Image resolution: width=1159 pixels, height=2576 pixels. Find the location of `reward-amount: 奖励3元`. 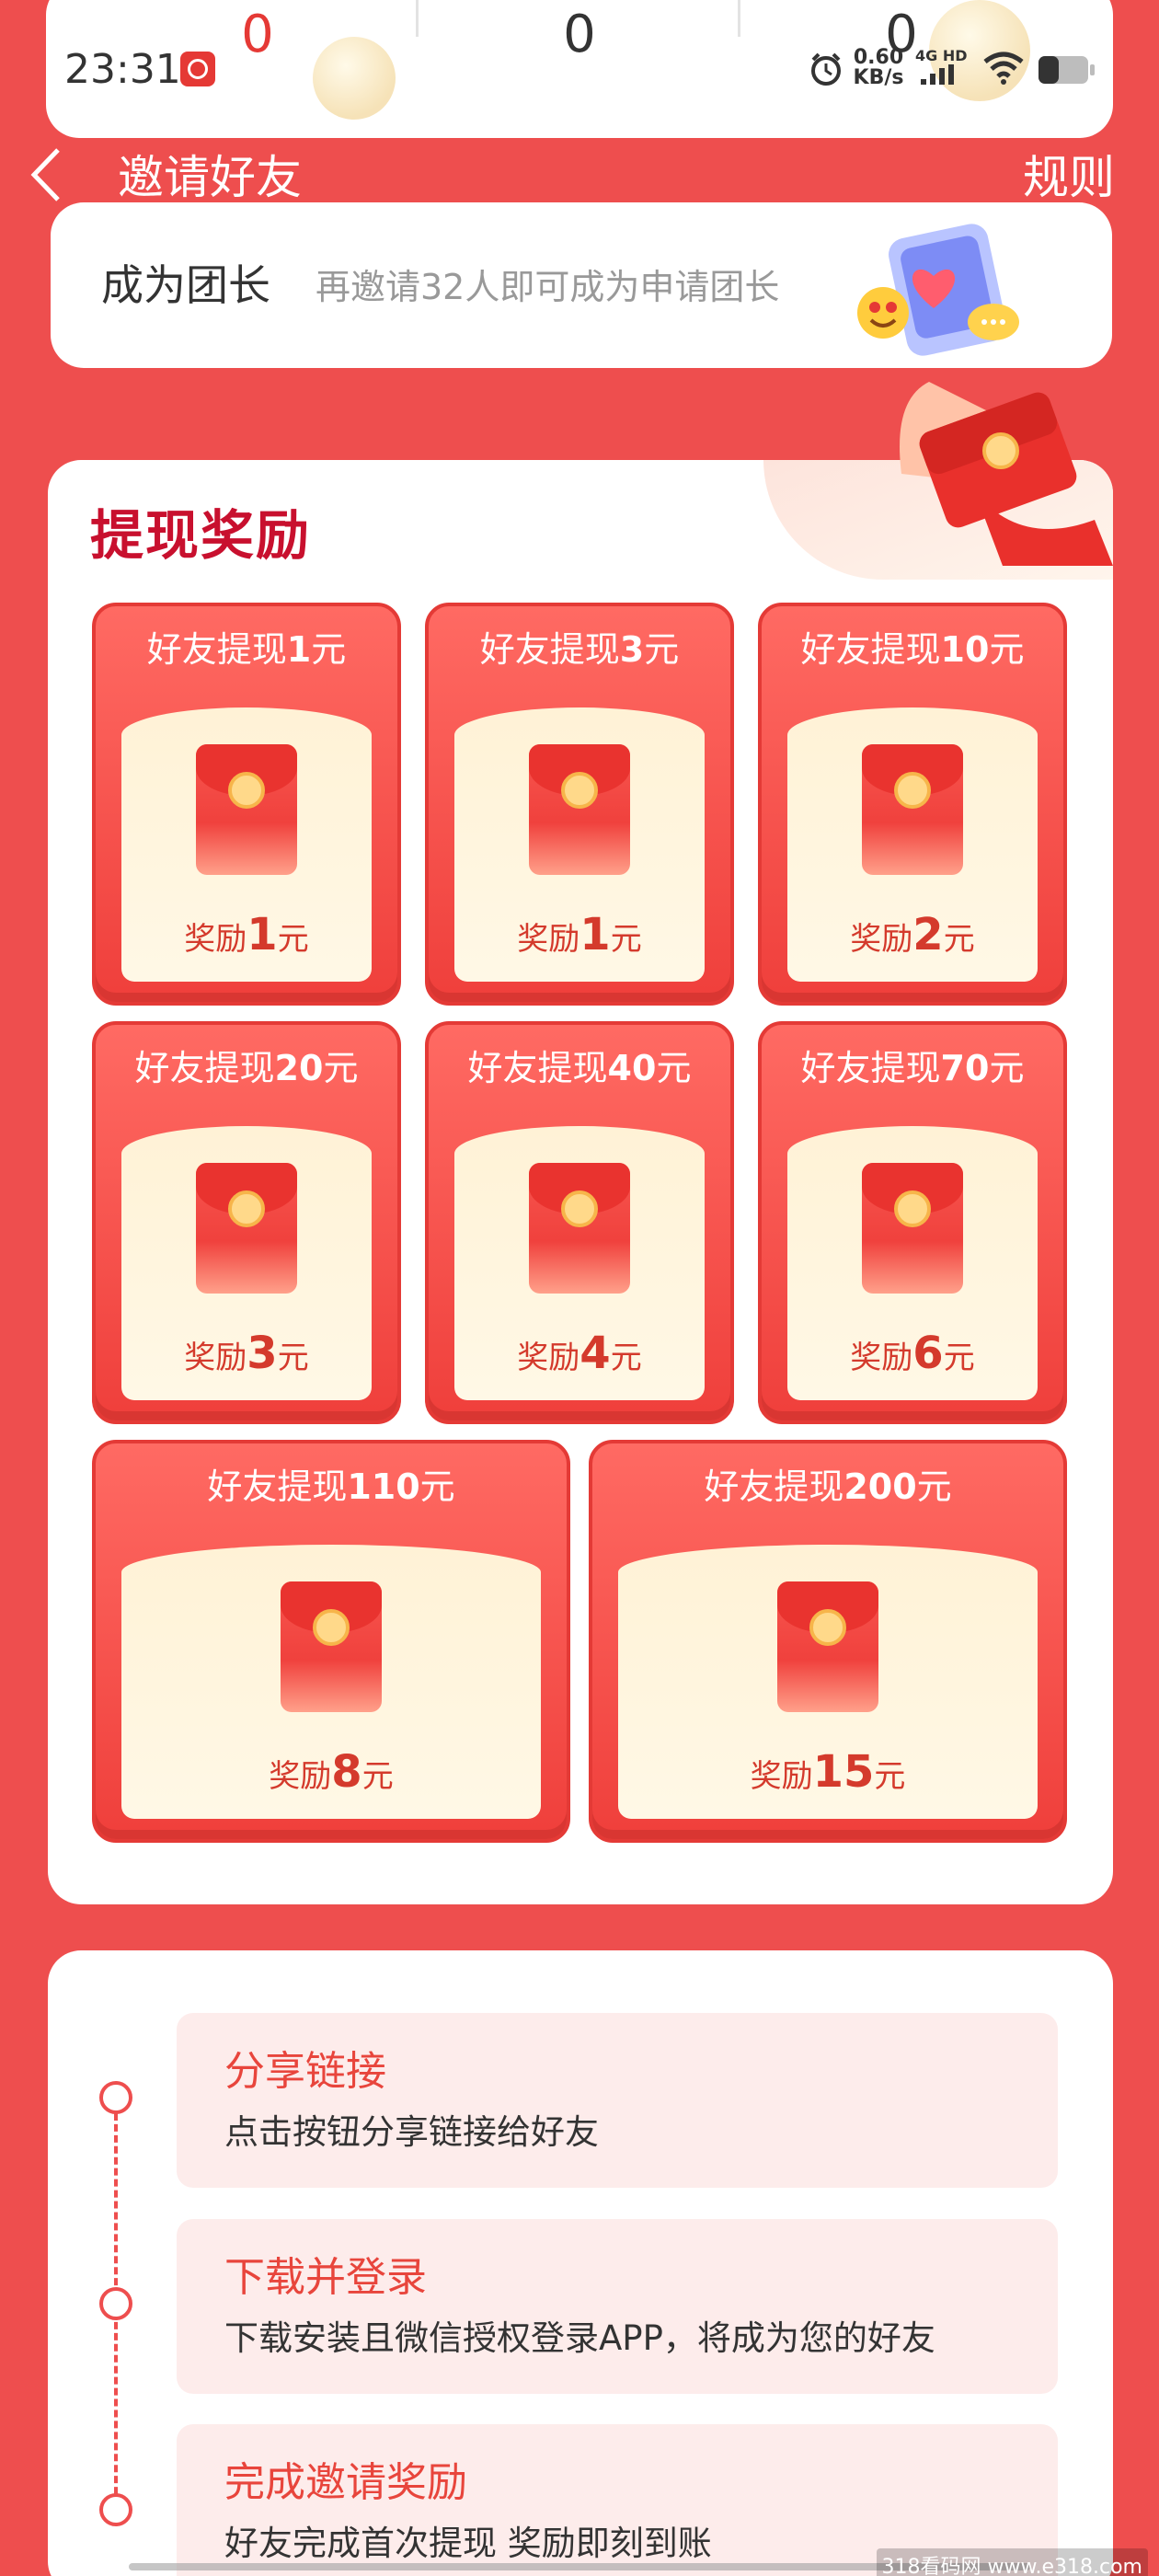

reward-amount: 奖励3元 is located at coordinates (246, 1356).